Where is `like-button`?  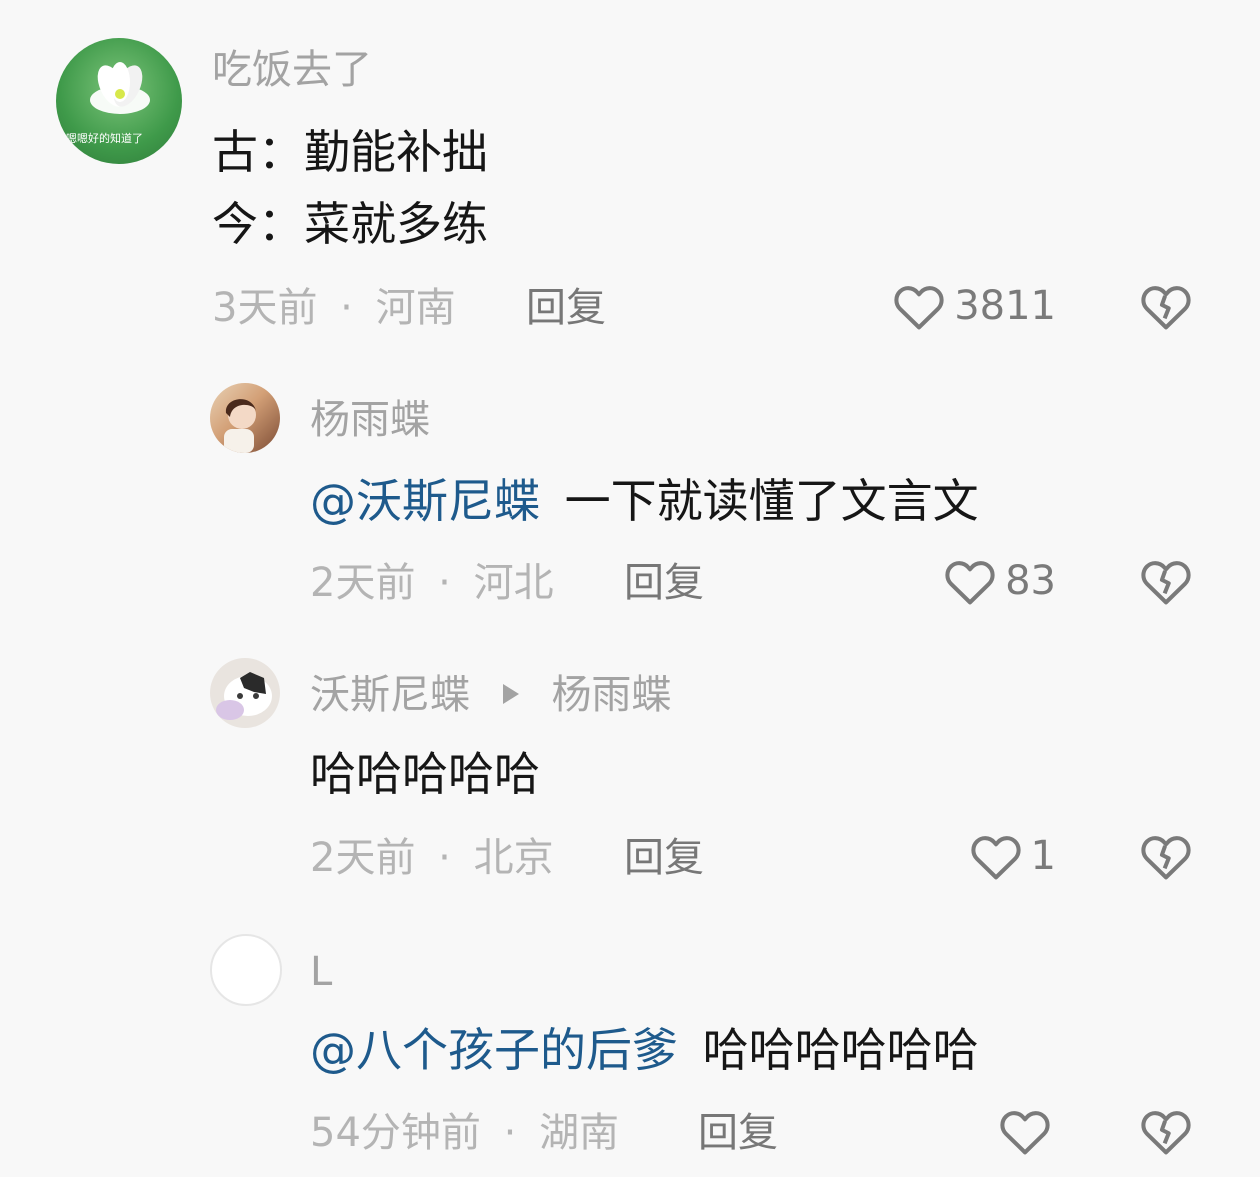 like-button is located at coordinates (1029, 1131).